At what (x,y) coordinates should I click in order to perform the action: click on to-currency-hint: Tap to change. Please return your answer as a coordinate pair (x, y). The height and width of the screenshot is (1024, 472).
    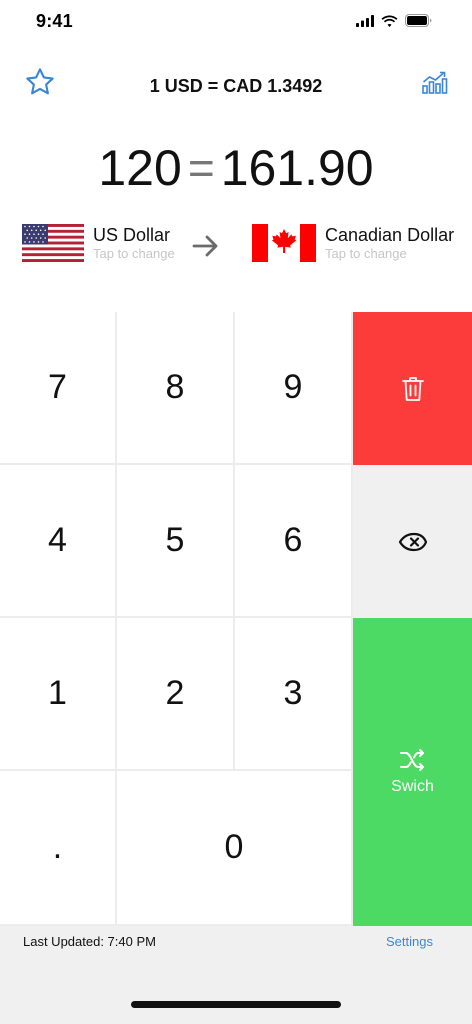
    Looking at the image, I should click on (366, 253).